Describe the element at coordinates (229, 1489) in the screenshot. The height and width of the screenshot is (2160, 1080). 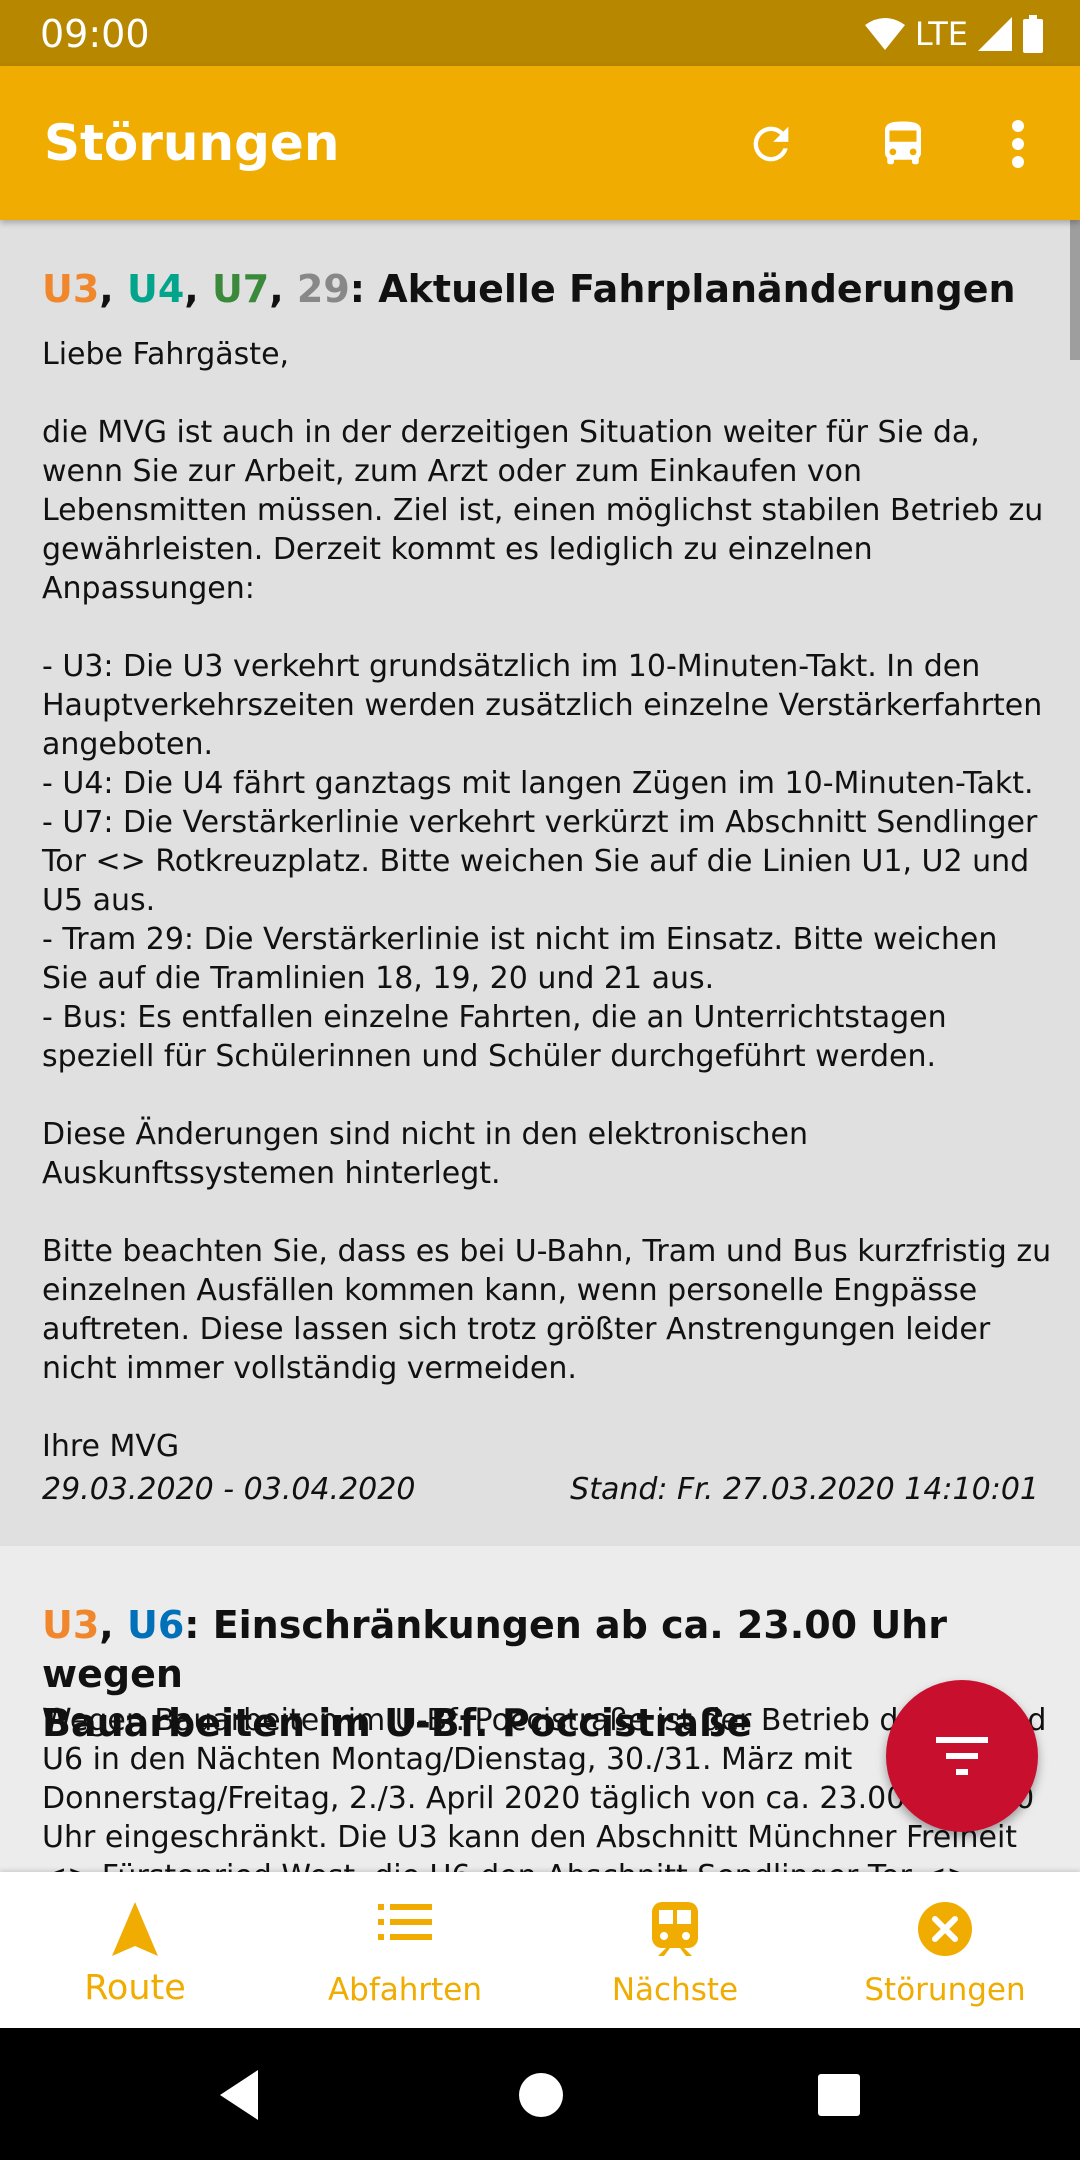
I see `date-range: 29.03.2020 - 03.04.2020` at that location.